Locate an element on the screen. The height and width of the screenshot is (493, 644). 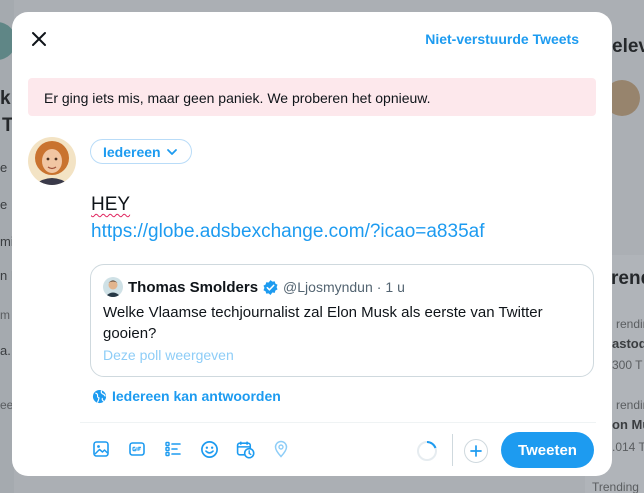
reply-setting-label: Iedereen kan antwoorden is located at coordinates (196, 396).